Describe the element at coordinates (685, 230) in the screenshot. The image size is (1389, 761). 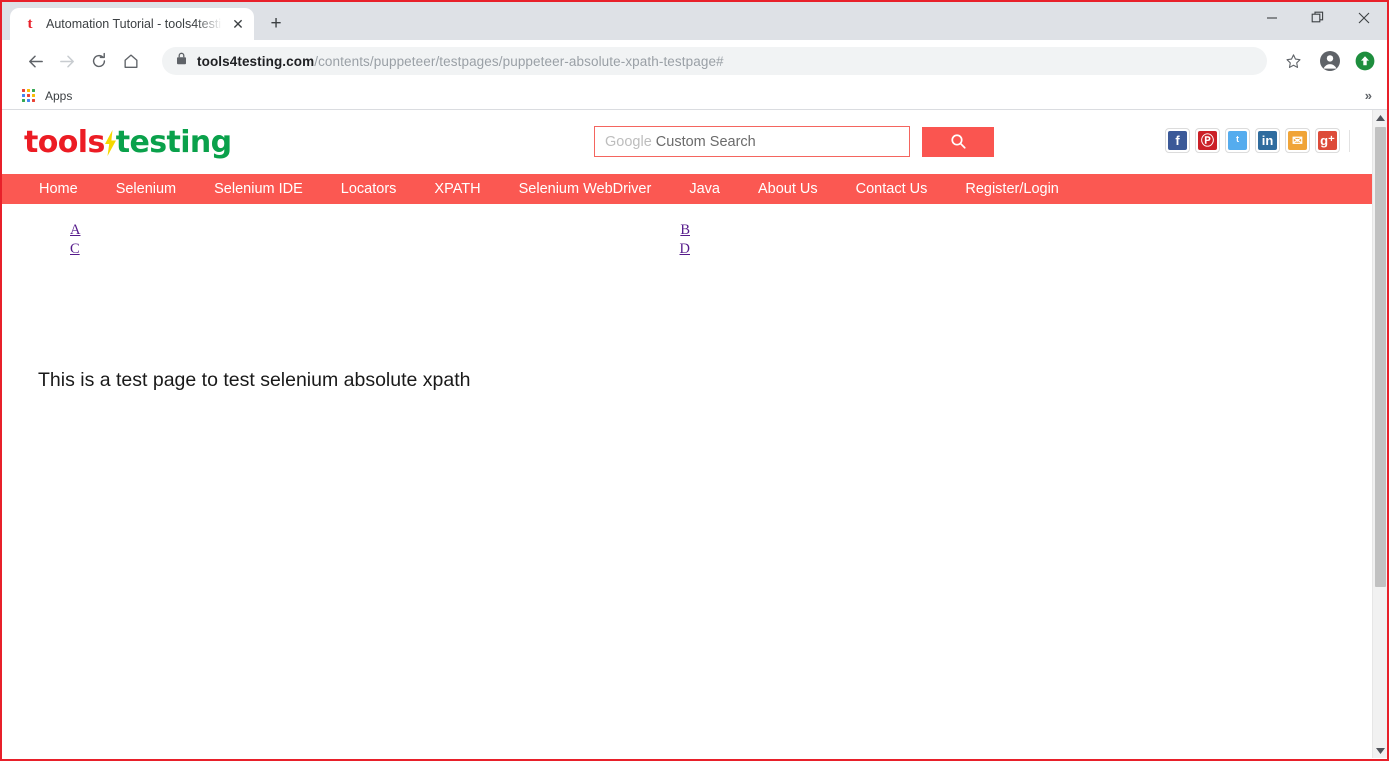
I see `link-b: B` at that location.